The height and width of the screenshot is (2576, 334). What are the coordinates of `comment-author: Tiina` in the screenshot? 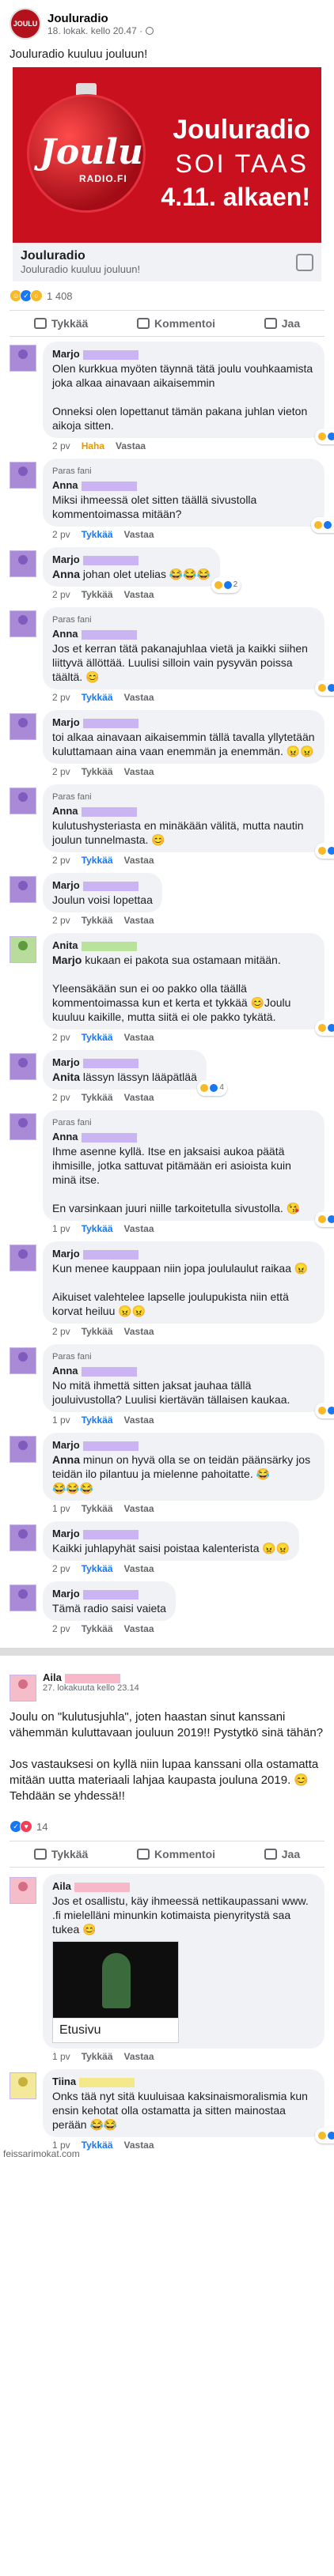 It's located at (64, 2081).